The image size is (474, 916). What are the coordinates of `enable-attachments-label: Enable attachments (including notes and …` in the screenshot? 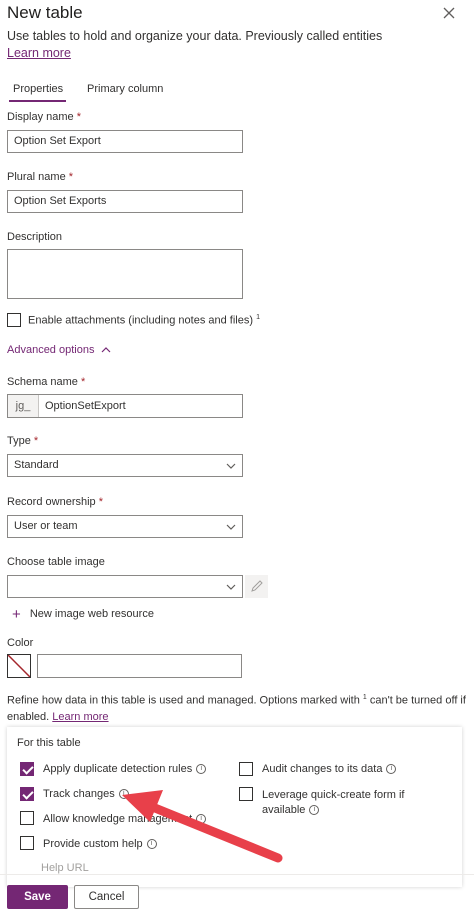 It's located at (144, 320).